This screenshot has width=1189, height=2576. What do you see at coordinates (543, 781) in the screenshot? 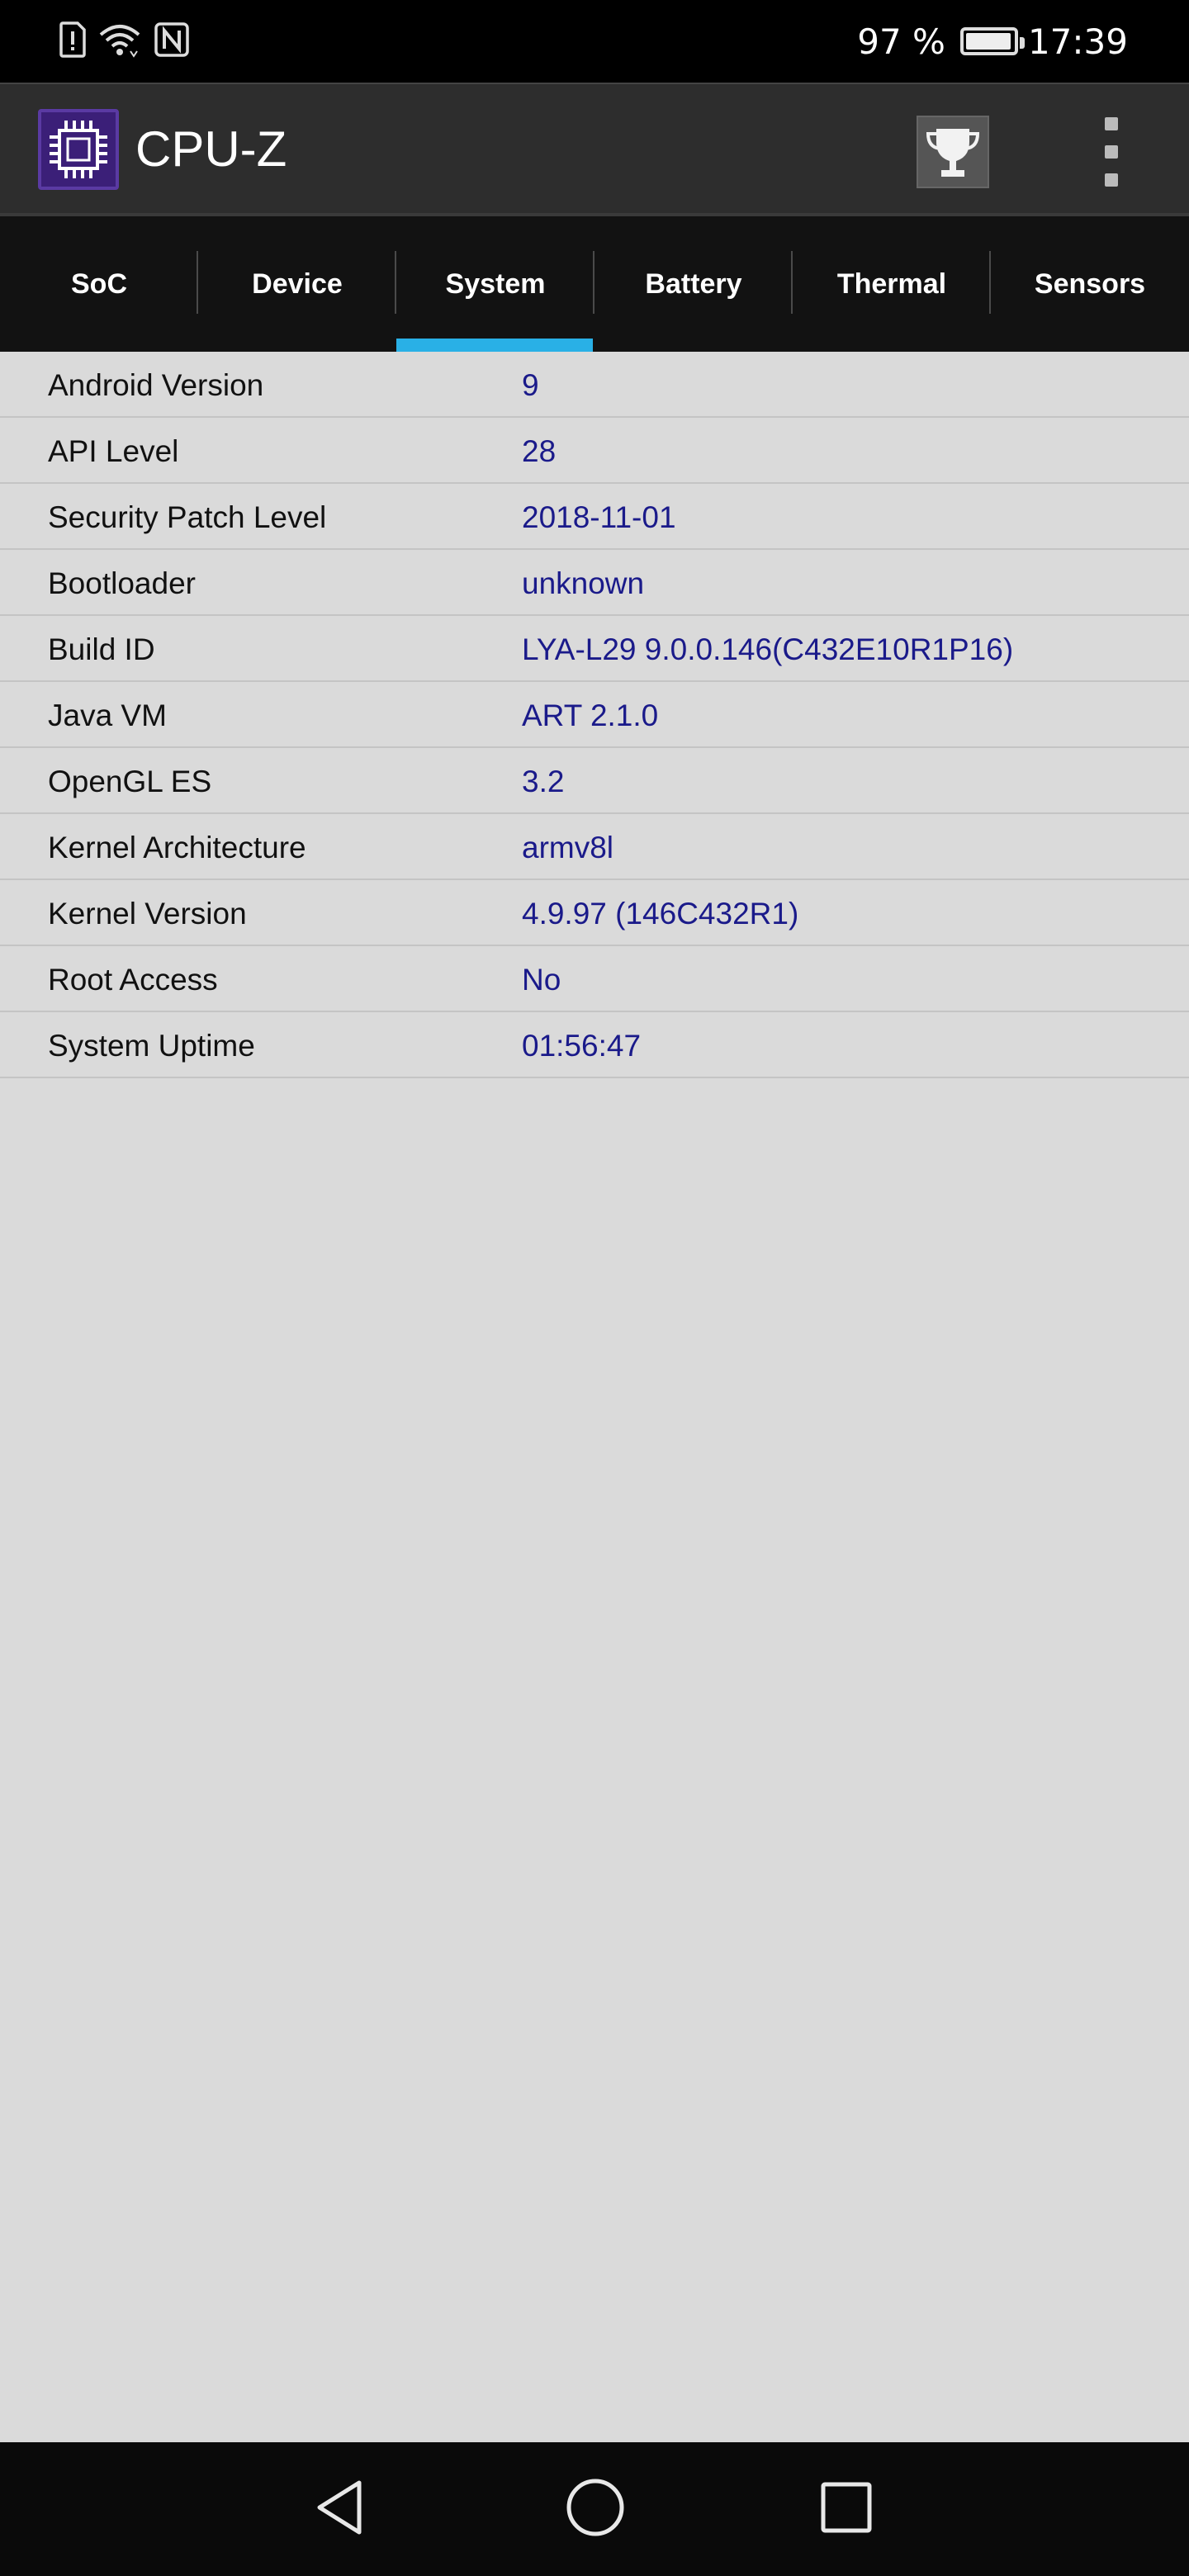
I see `row-value: 3.2` at bounding box center [543, 781].